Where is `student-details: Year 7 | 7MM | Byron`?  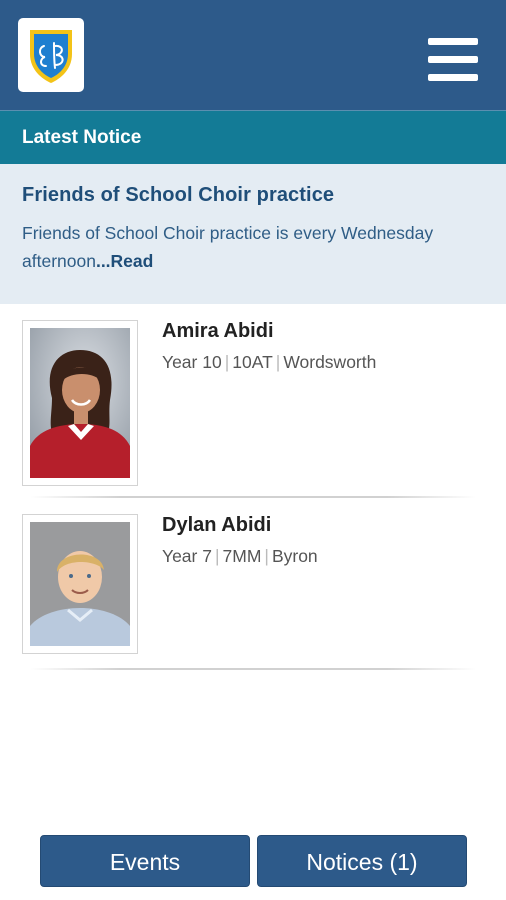 student-details: Year 7 | 7MM | Byron is located at coordinates (240, 556).